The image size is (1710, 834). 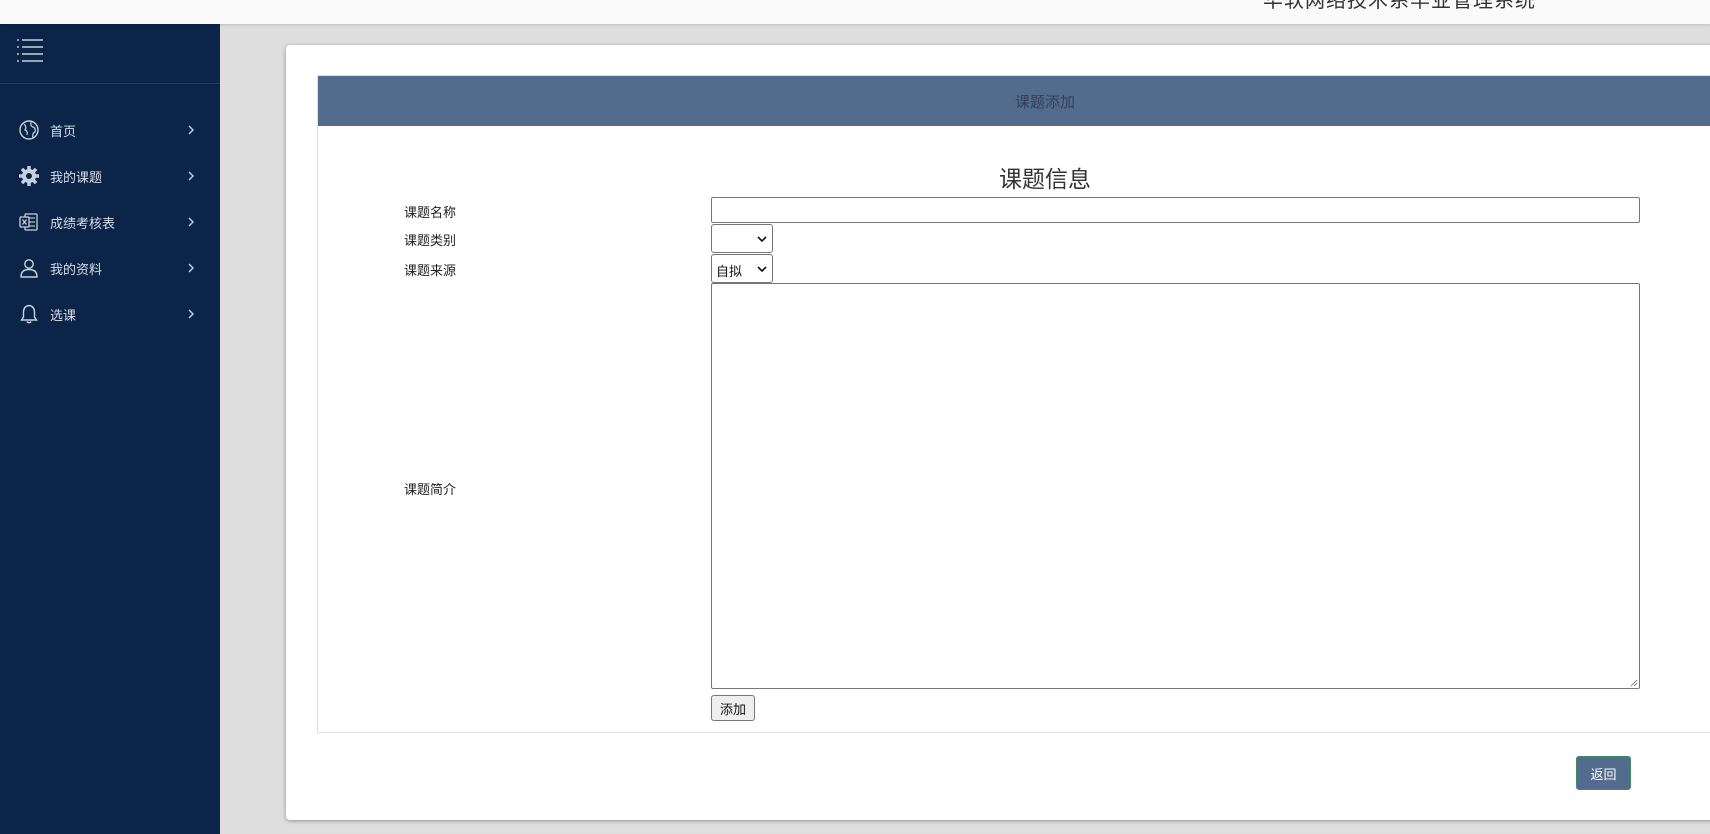 I want to click on topic-category-label: 课题类别, so click(x=430, y=241).